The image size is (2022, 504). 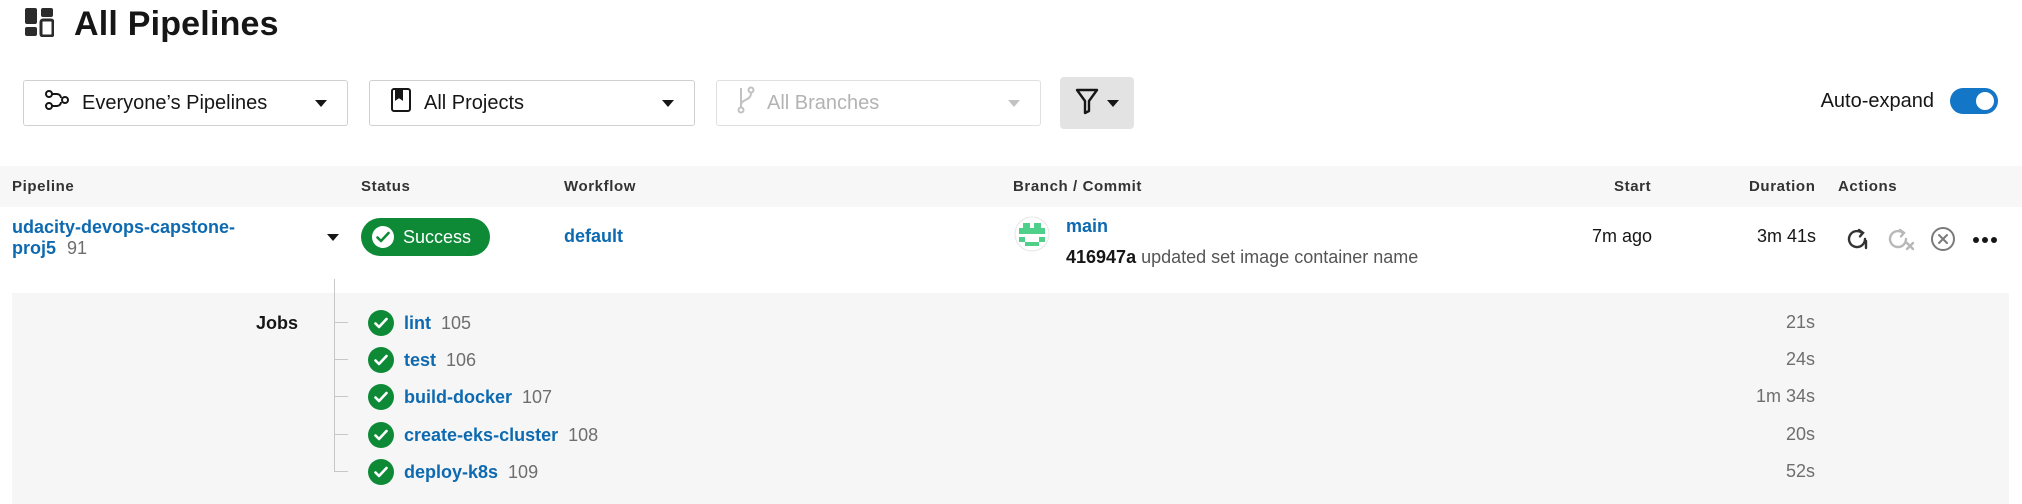 I want to click on branch-link: main, so click(x=1087, y=226).